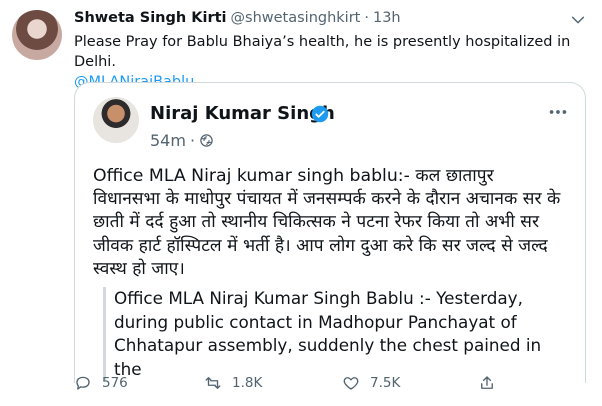 This screenshot has width=602, height=406. I want to click on quoted-tweet-time: 54m, so click(168, 140).